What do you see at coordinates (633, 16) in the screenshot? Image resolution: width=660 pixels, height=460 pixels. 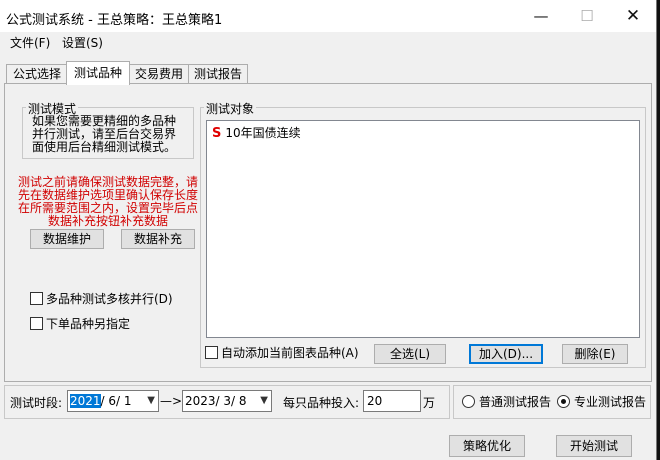 I see `close-button: ✕` at bounding box center [633, 16].